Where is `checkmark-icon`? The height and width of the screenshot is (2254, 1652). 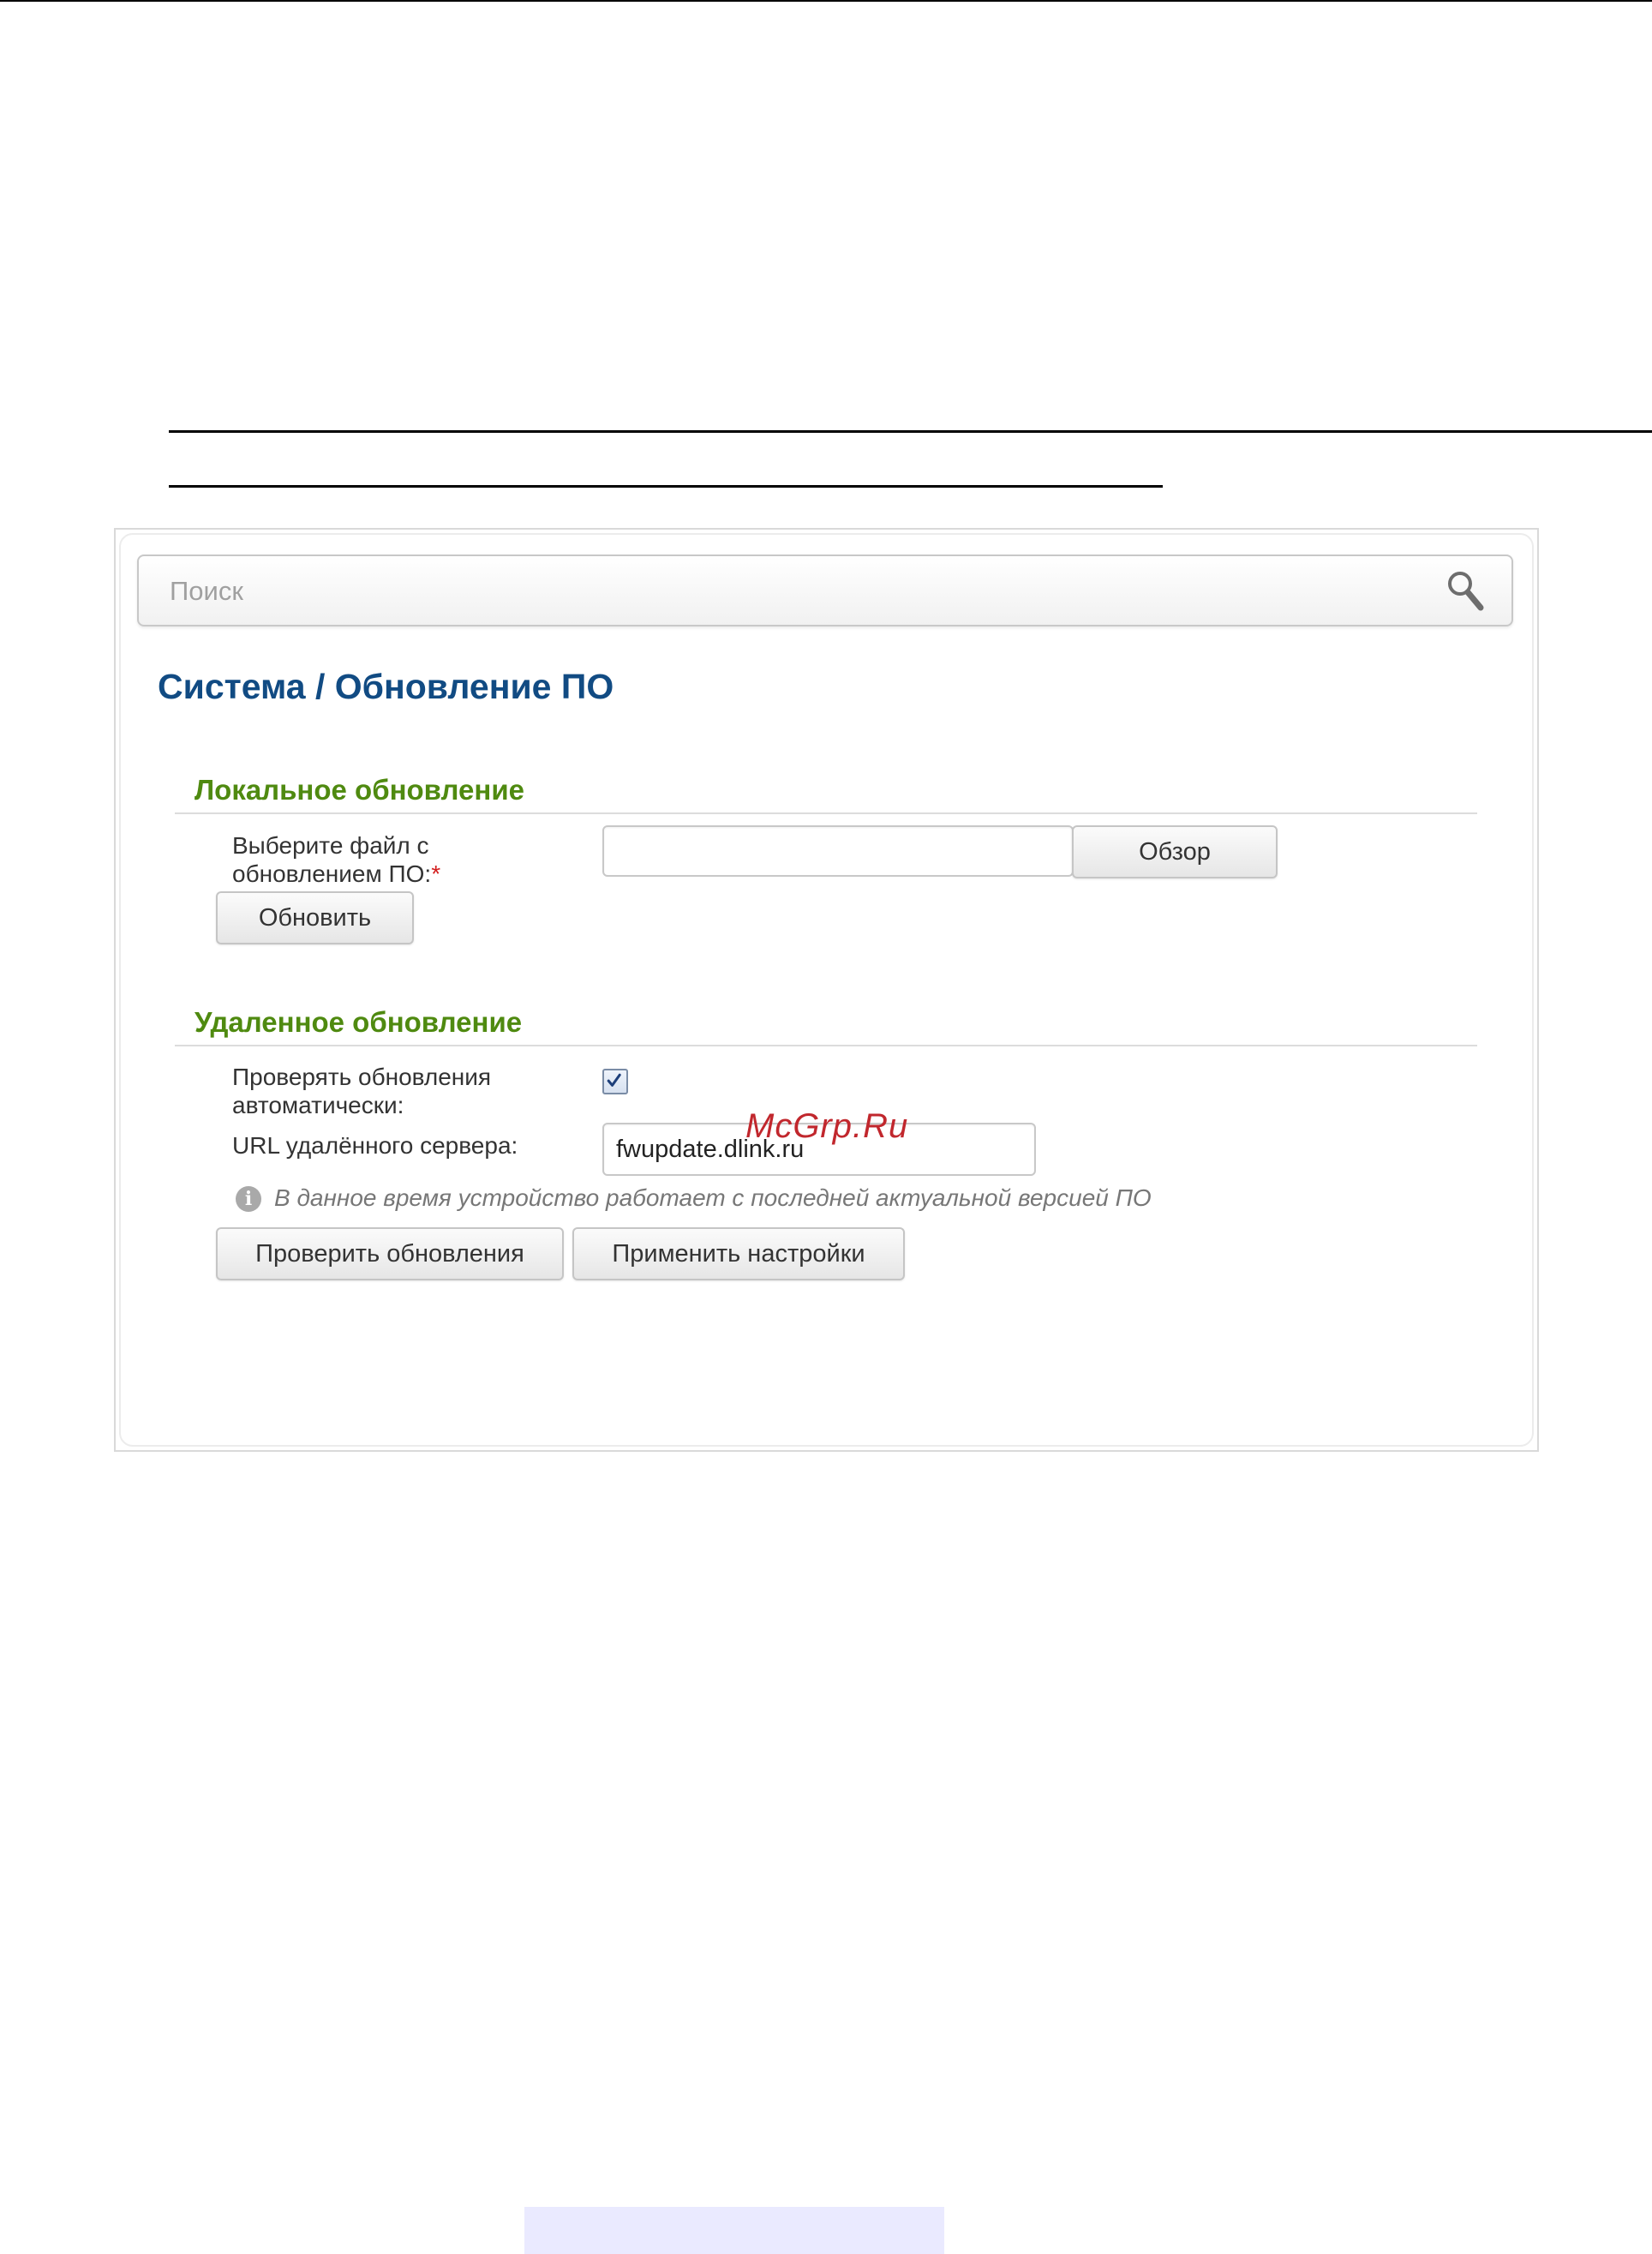
checkmark-icon is located at coordinates (614, 1080).